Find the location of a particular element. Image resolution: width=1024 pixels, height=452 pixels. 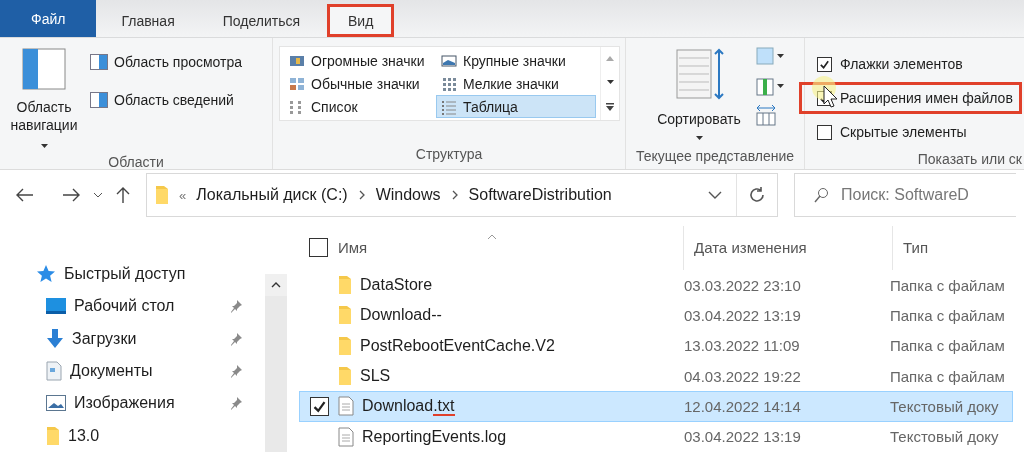

pane-button: Область просмотра is located at coordinates (166, 62).